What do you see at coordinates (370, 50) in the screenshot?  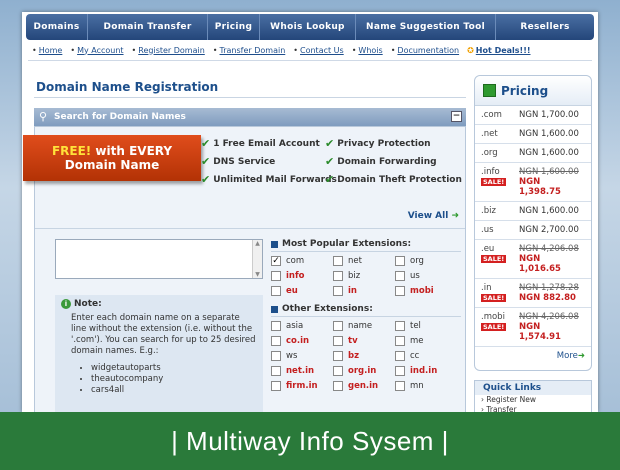 I see `link-whois: Whois` at bounding box center [370, 50].